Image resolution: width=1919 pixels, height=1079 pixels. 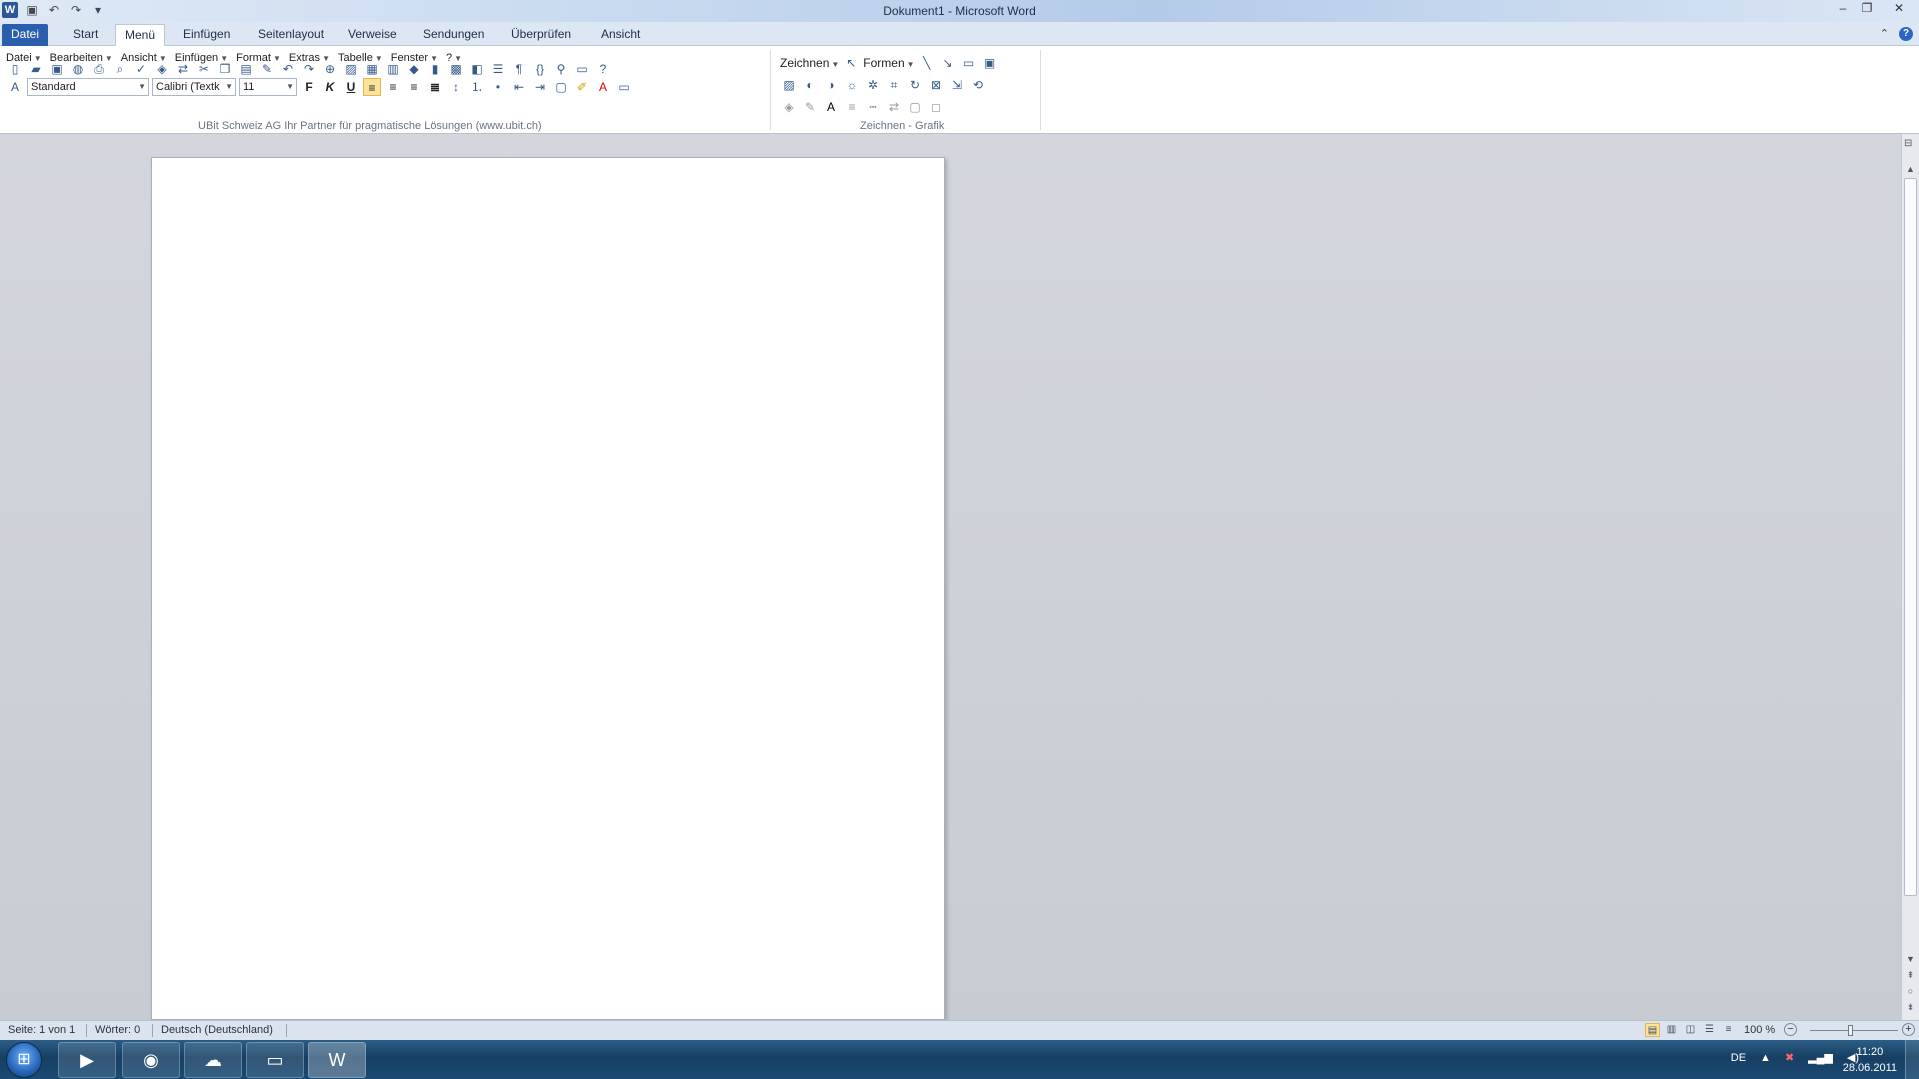 I want to click on drawing-icon: ◆, so click(x=414, y=69).